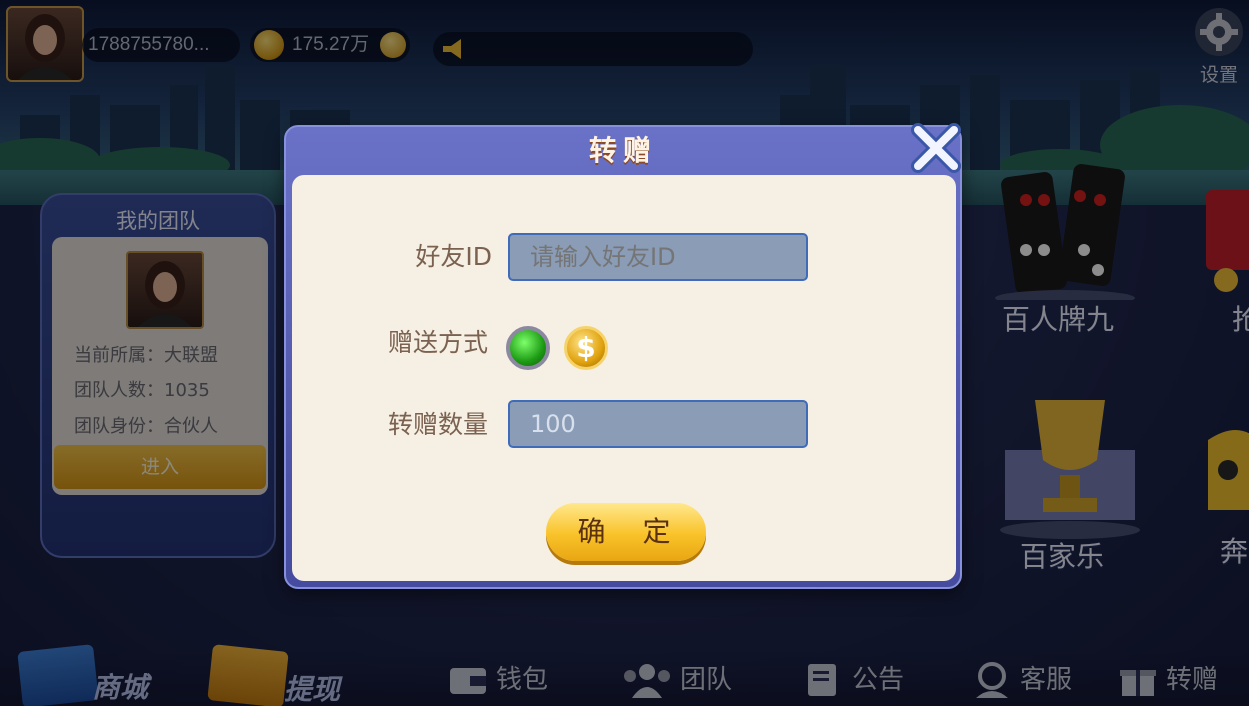 The height and width of the screenshot is (706, 1249). What do you see at coordinates (528, 348) in the screenshot?
I see `method-green-radio` at bounding box center [528, 348].